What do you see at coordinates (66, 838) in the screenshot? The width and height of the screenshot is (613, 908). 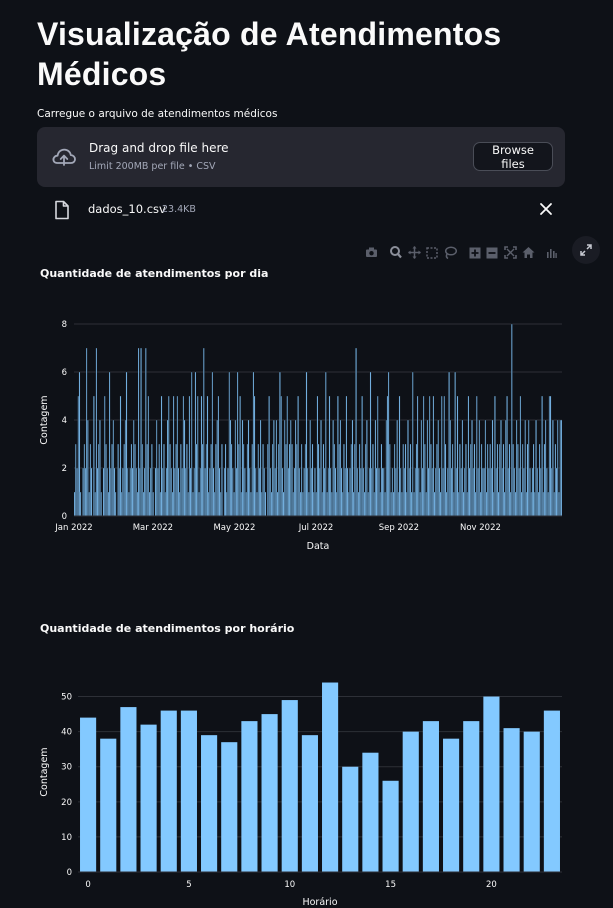 I see `y-tick-label: 10` at bounding box center [66, 838].